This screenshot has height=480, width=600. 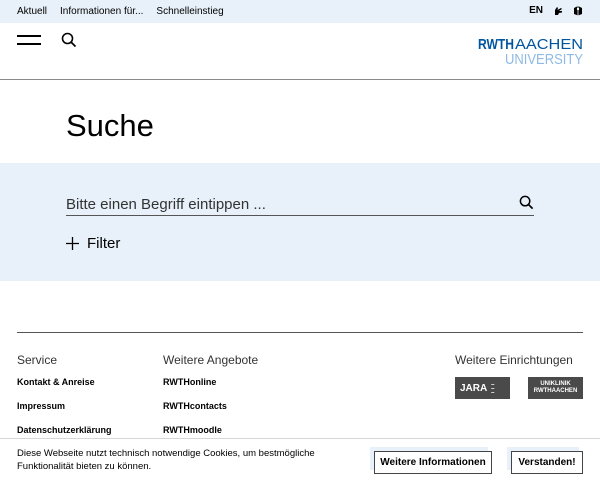 What do you see at coordinates (29, 41) in the screenshot?
I see `hamburger-menu-icon` at bounding box center [29, 41].